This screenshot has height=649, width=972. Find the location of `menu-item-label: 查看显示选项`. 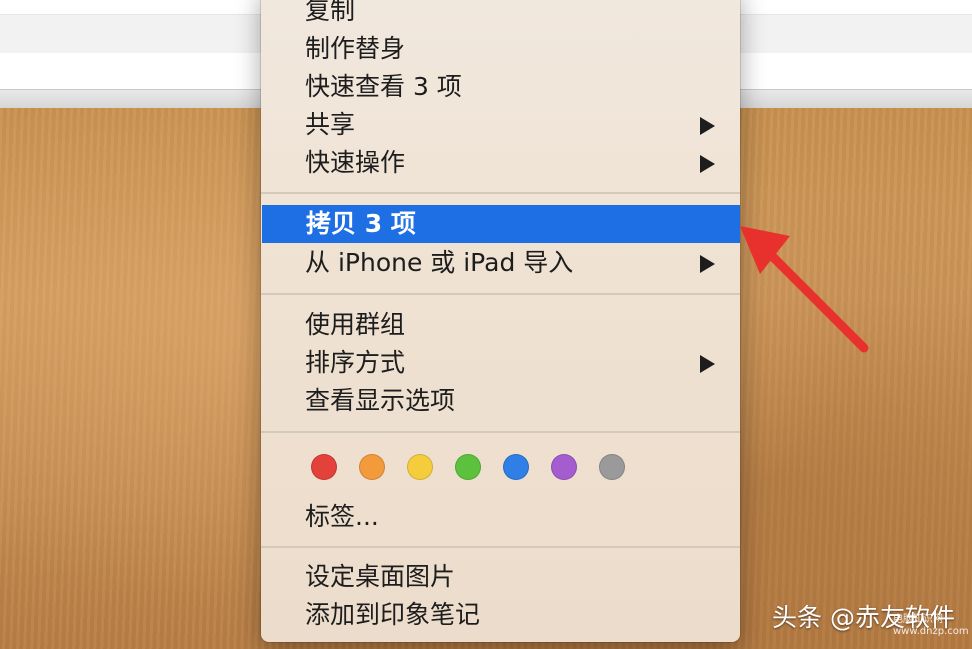

menu-item-label: 查看显示选项 is located at coordinates (380, 400).